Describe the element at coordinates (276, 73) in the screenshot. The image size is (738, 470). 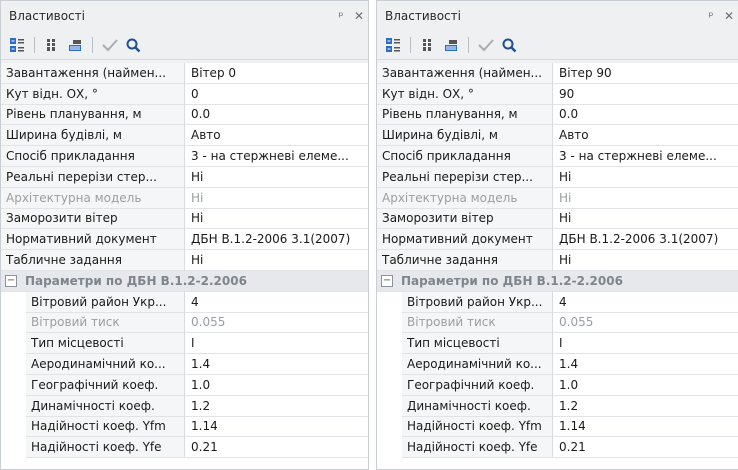
I see `property-value: Вітер 0` at that location.